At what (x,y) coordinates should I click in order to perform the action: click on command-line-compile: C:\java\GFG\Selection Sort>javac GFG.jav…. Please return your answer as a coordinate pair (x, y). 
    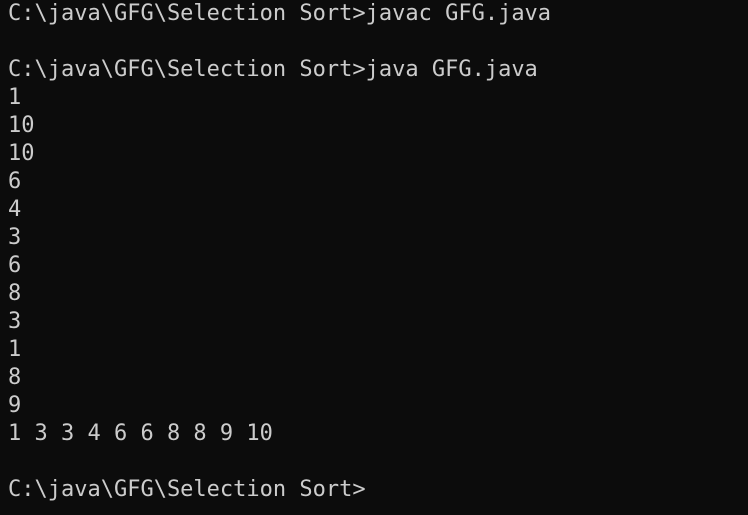
    Looking at the image, I should click on (280, 13).